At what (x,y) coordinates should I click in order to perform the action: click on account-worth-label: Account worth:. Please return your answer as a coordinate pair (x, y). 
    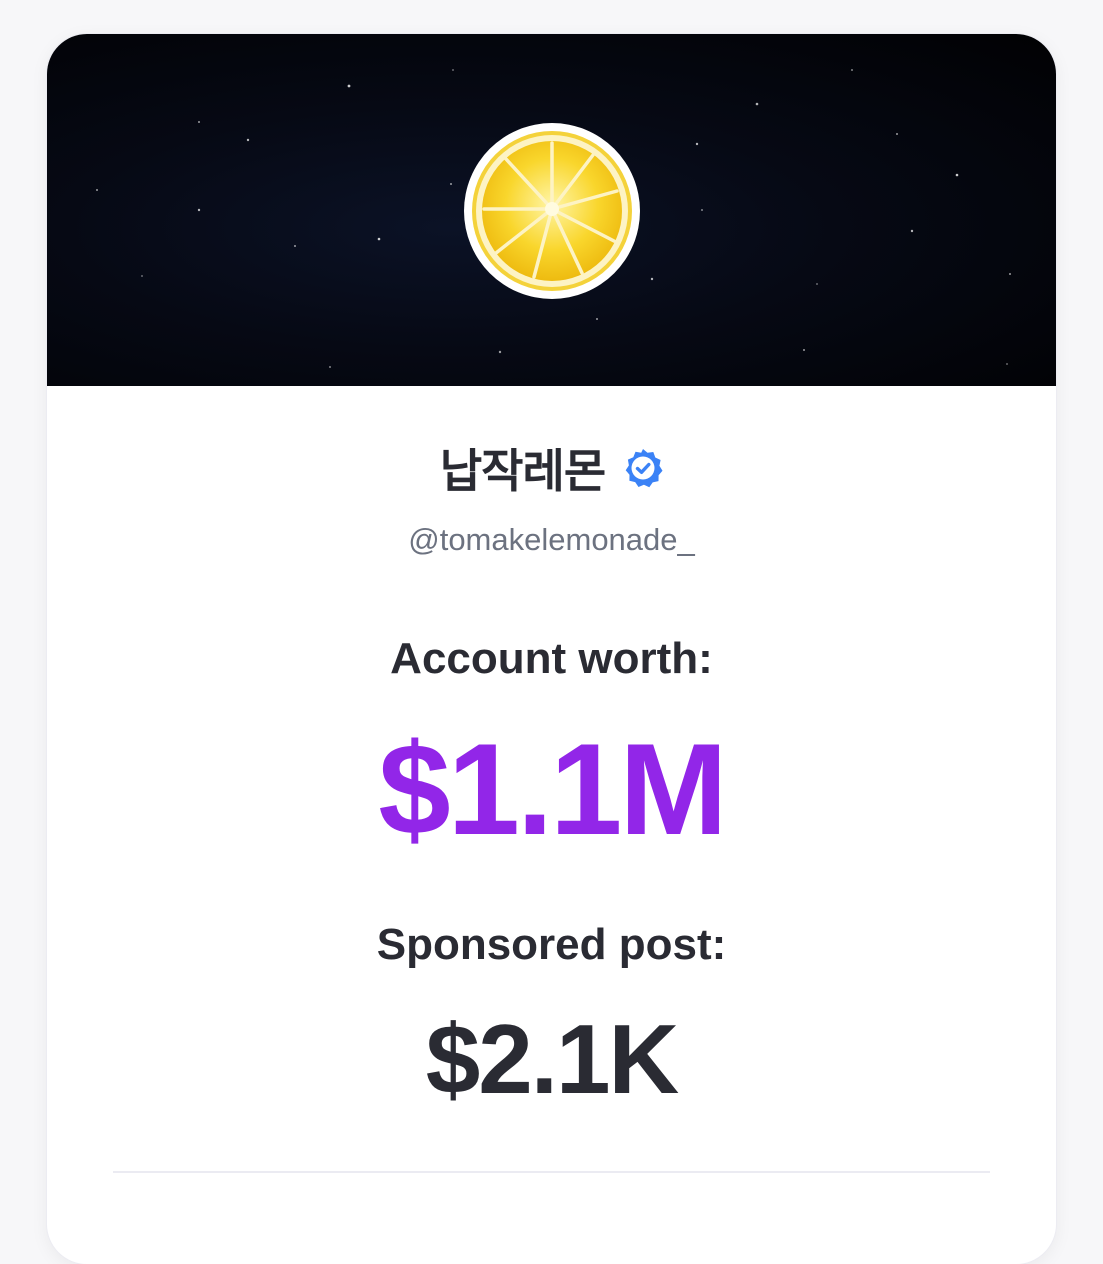
    Looking at the image, I should click on (551, 658).